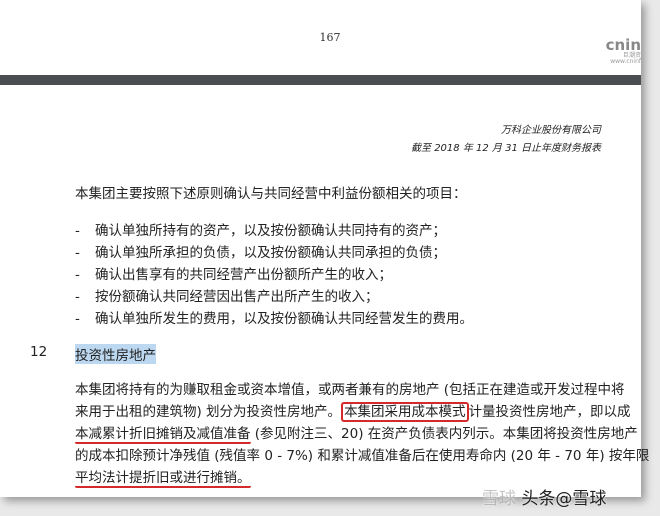 Image resolution: width=660 pixels, height=516 pixels. I want to click on list-item: - 确认单独所持有的资产，以及按份额确认共同持有的资产；, so click(260, 231).